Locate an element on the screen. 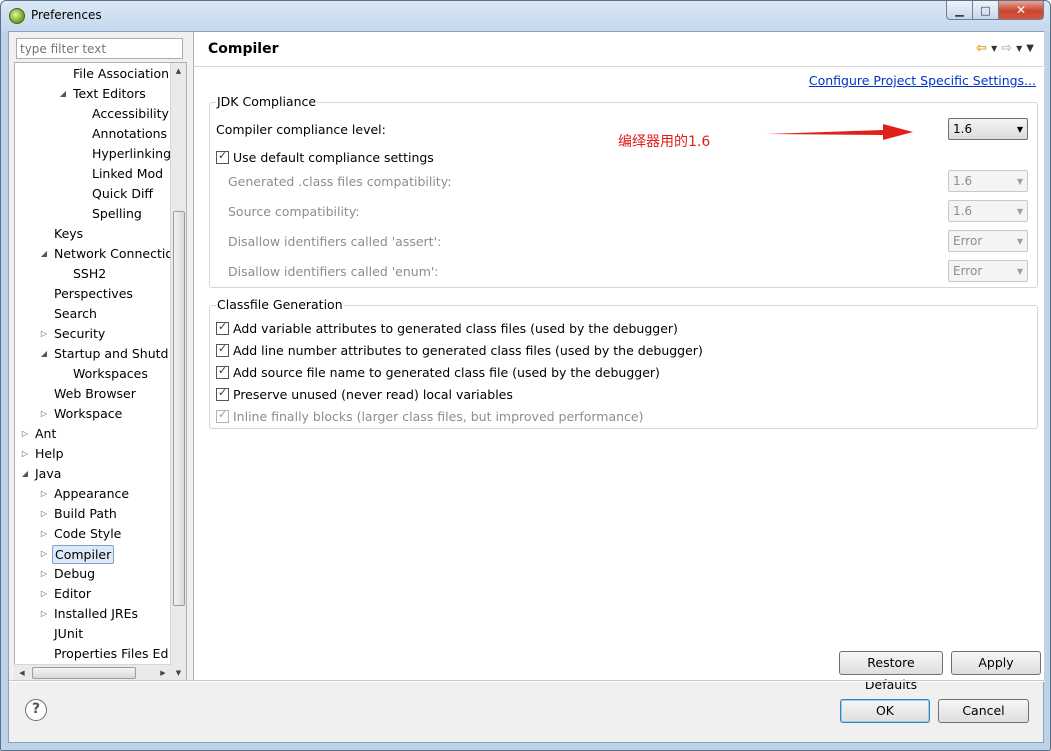 The height and width of the screenshot is (751, 1051). back-arrow-icon: ⇦ is located at coordinates (981, 48).